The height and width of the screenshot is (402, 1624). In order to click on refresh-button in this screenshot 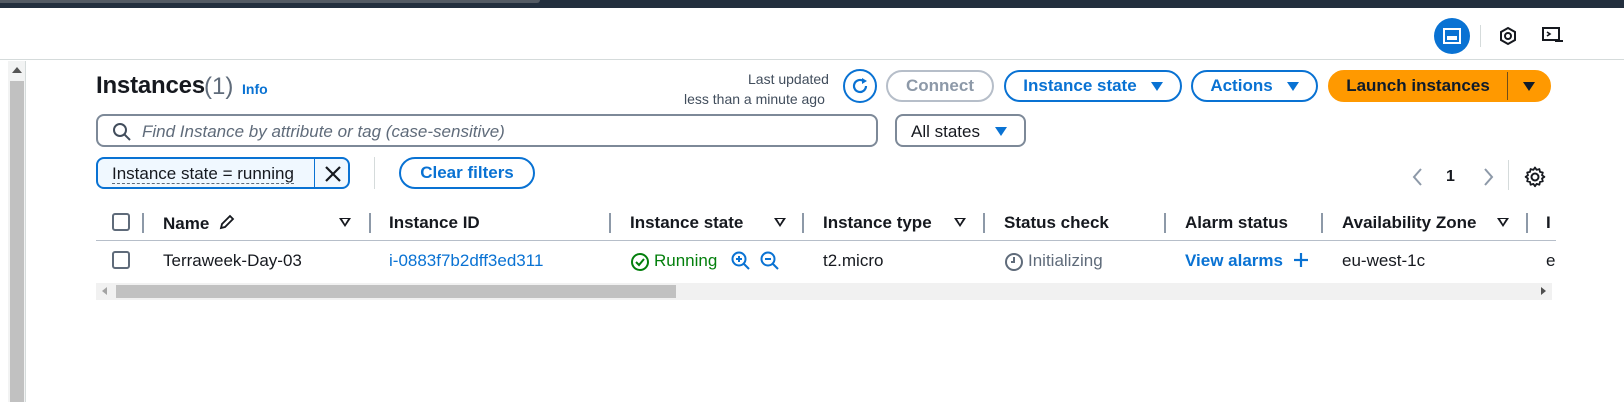, I will do `click(860, 86)`.